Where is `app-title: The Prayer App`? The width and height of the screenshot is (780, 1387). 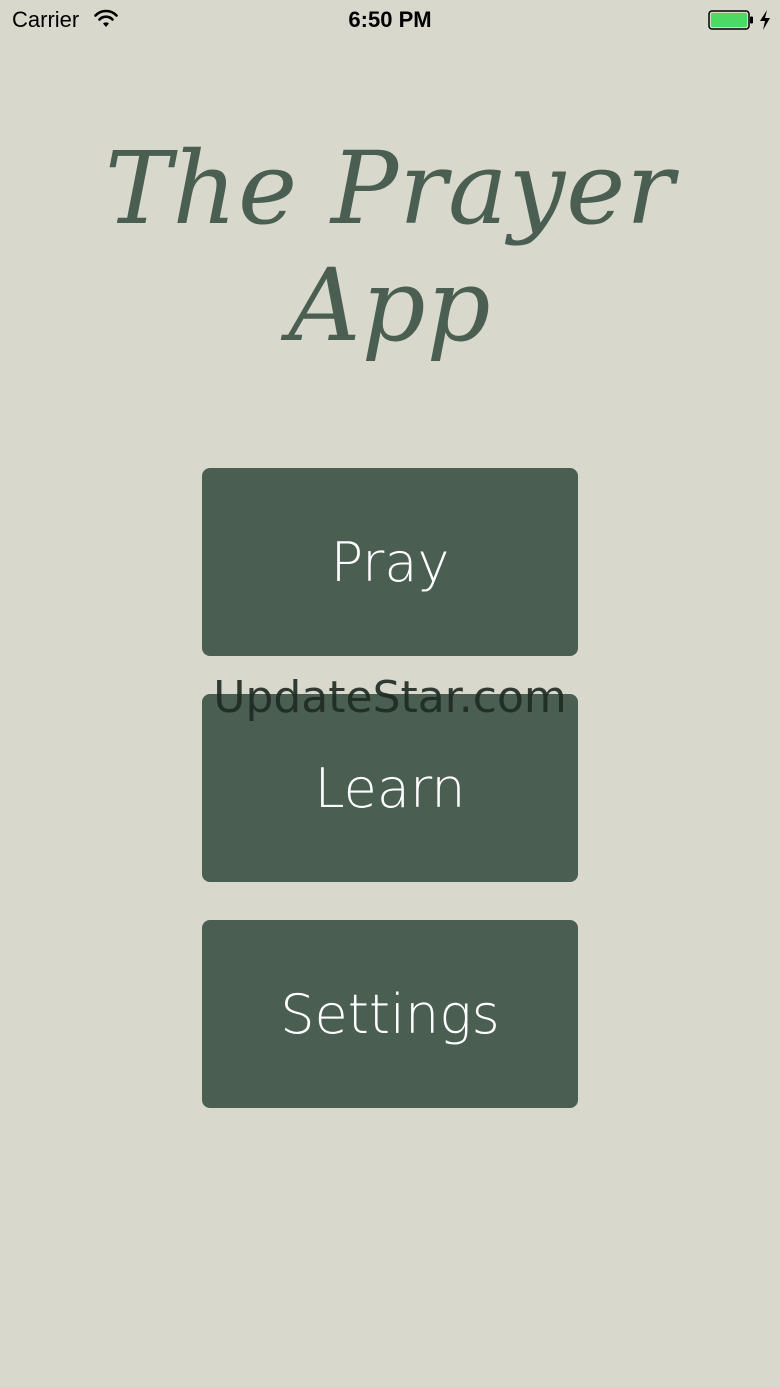
app-title: The Prayer App is located at coordinates (390, 247).